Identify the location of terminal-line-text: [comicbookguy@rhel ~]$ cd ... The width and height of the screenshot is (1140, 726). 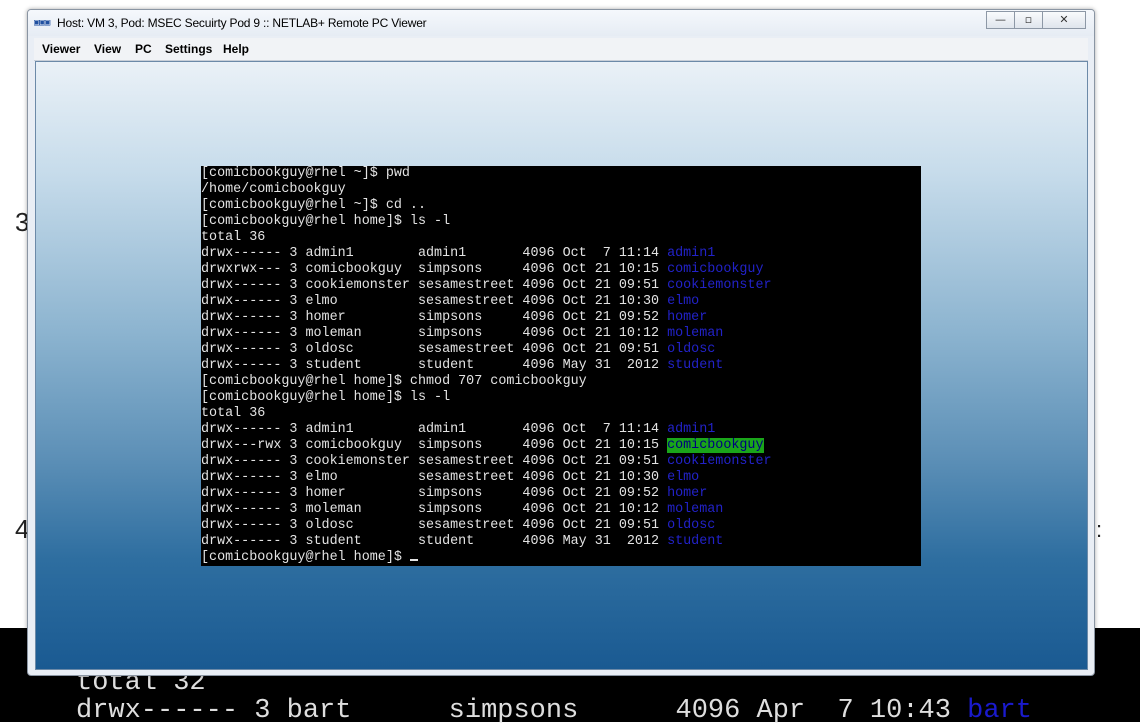
(313, 205).